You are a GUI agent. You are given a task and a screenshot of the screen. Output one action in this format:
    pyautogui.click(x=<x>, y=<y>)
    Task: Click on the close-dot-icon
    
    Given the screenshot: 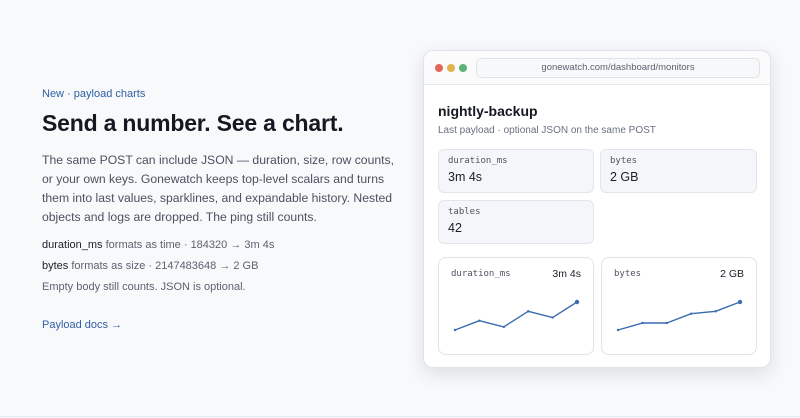 What is the action you would take?
    pyautogui.click(x=439, y=68)
    